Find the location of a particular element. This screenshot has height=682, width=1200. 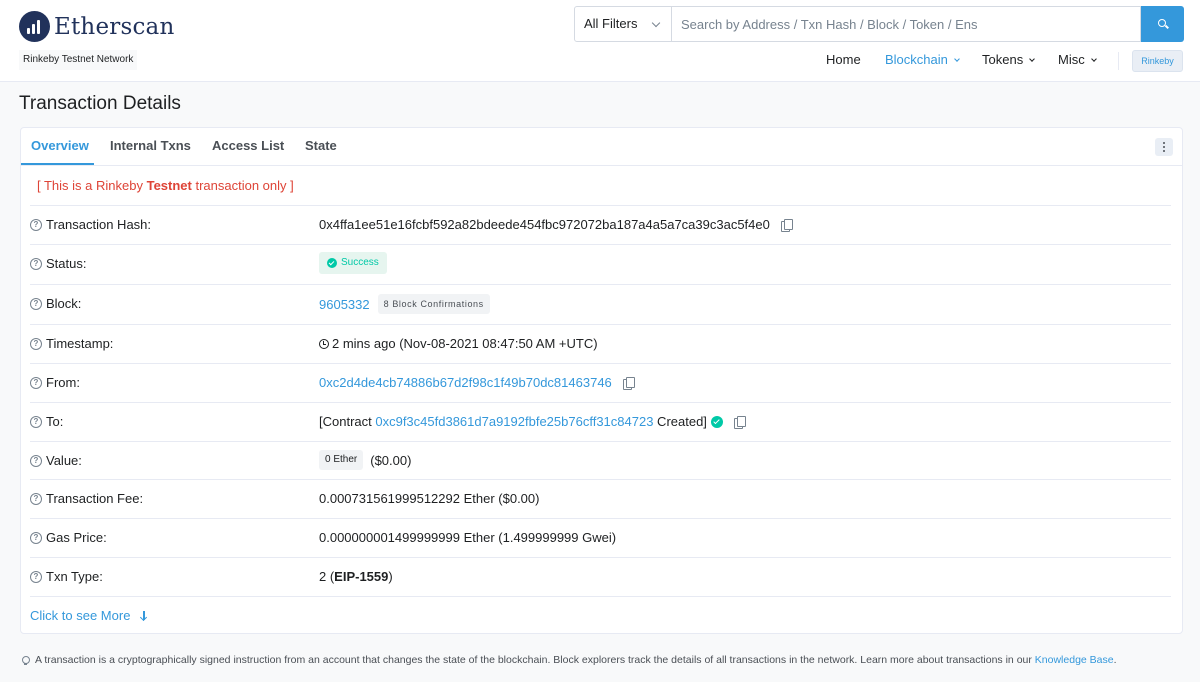

label-transaction-hash: ? Transaction Hash: is located at coordinates (90, 224).